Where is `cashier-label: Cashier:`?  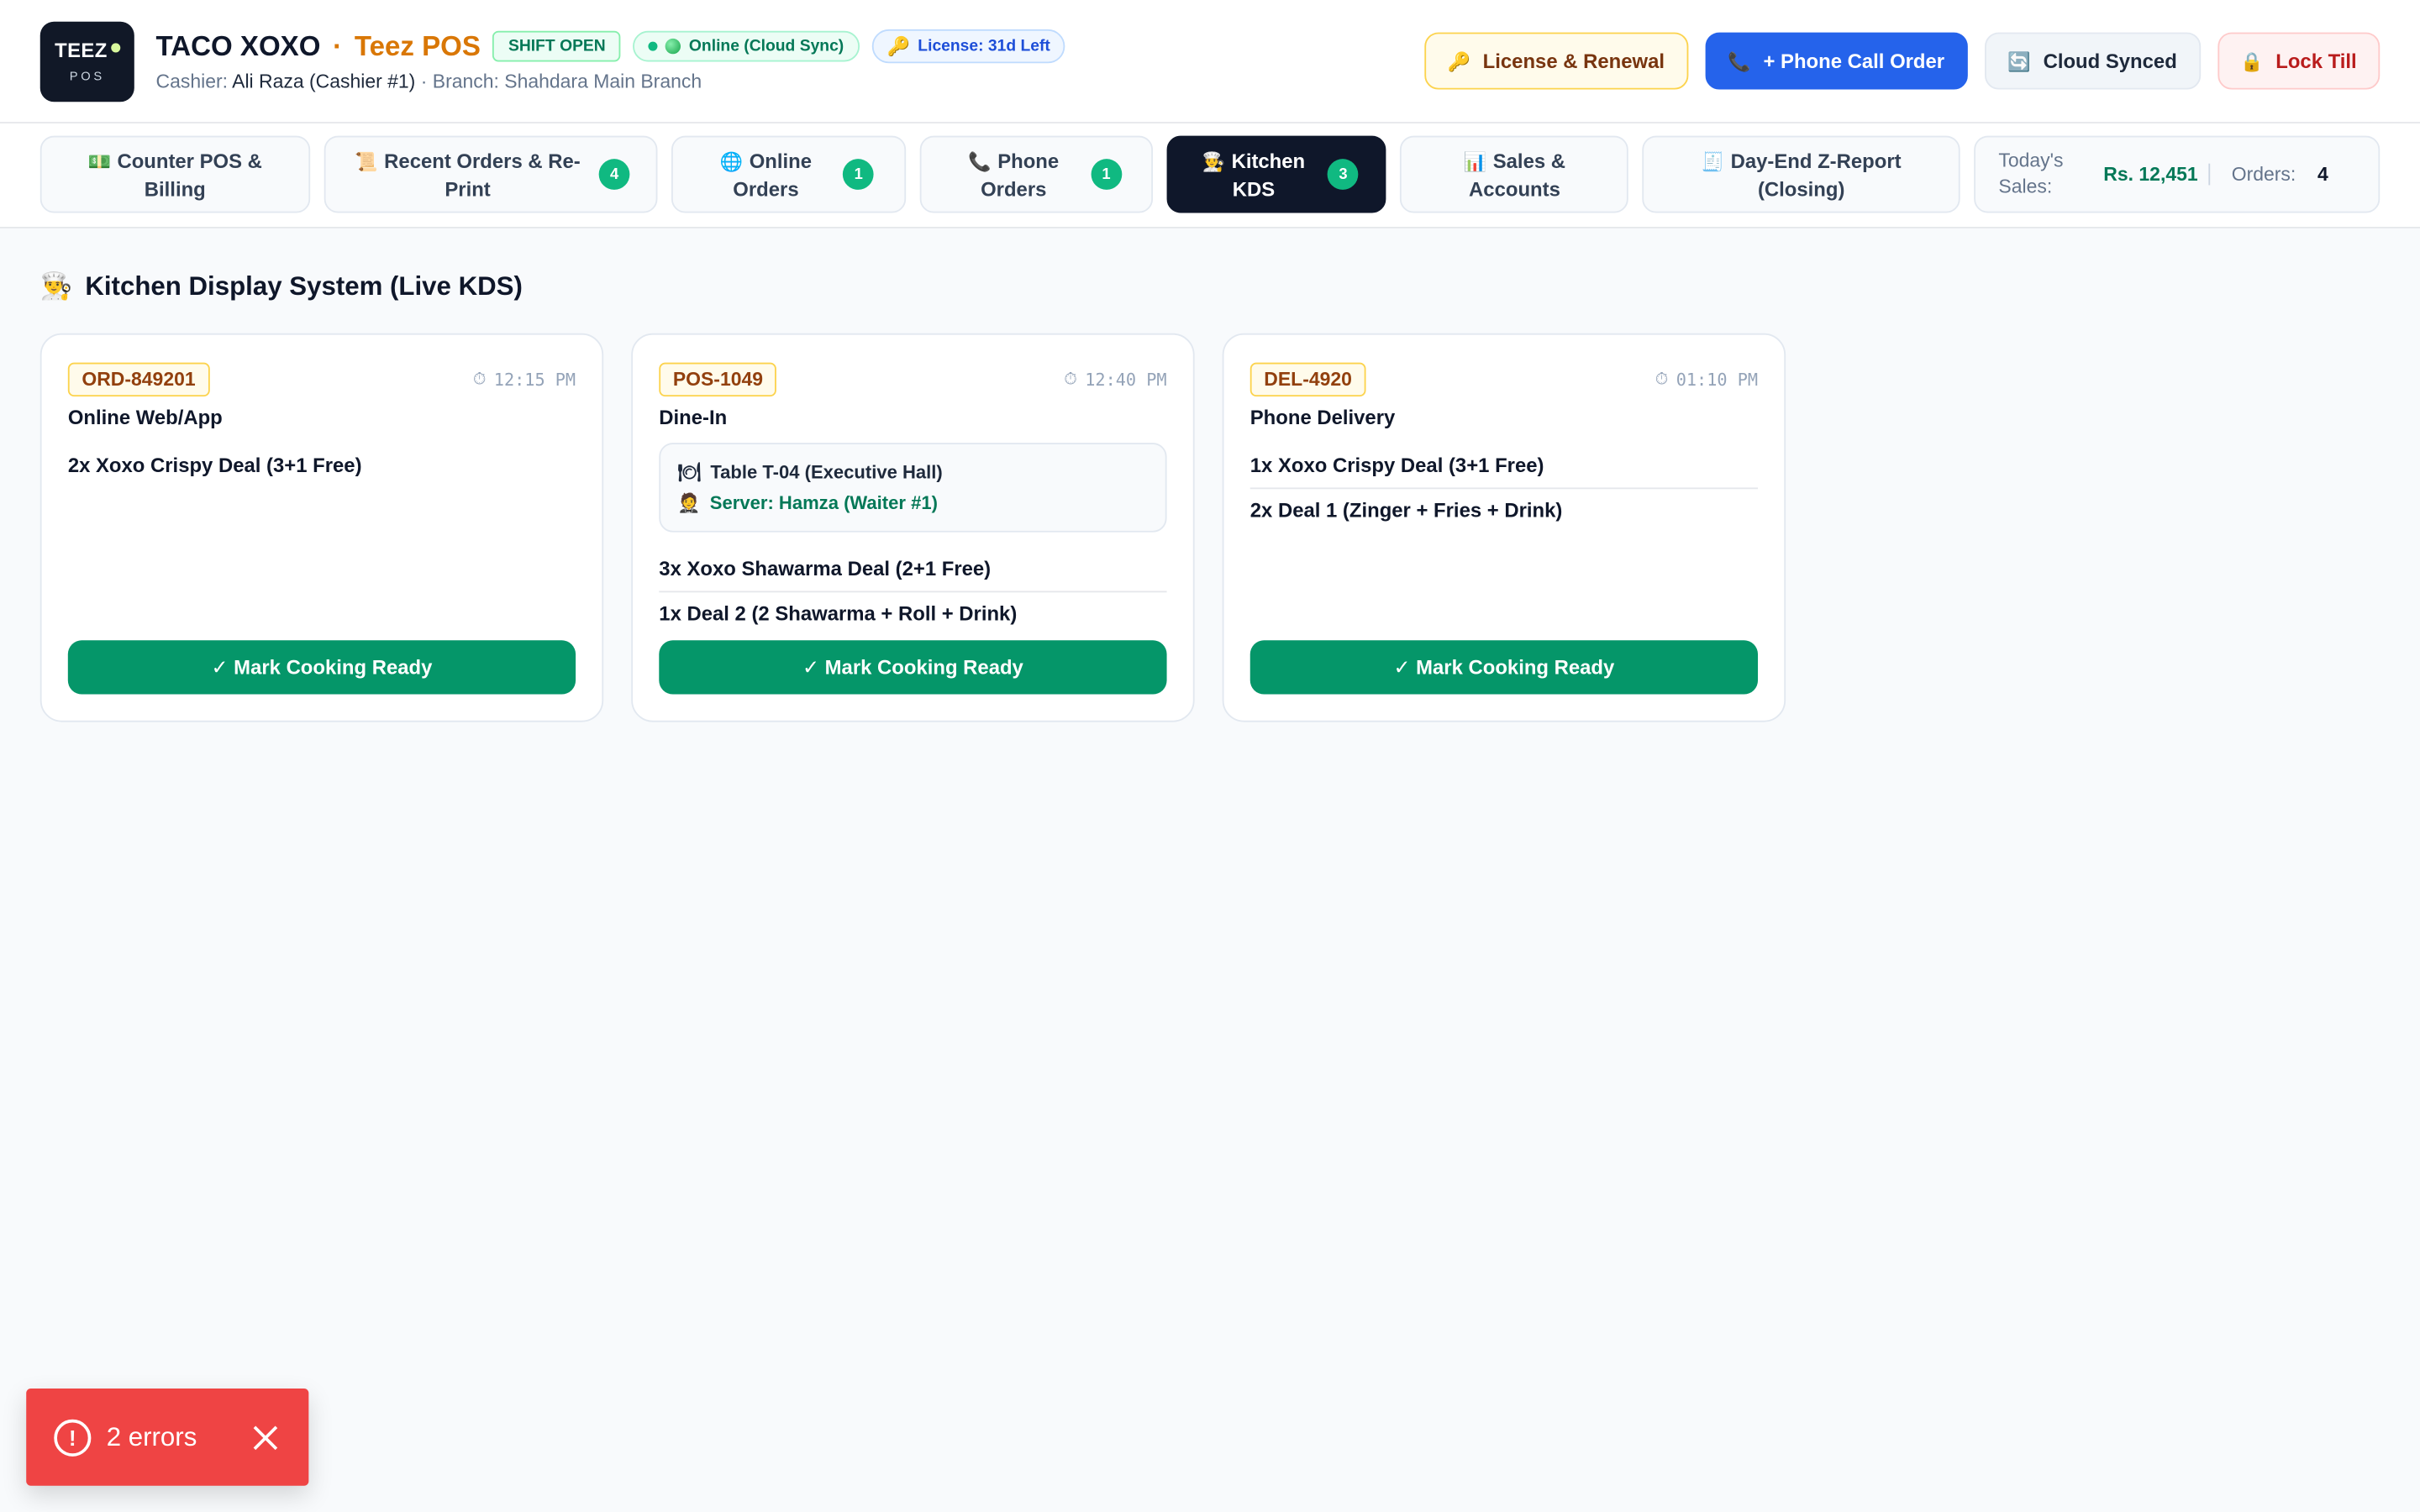 cashier-label: Cashier: is located at coordinates (192, 82).